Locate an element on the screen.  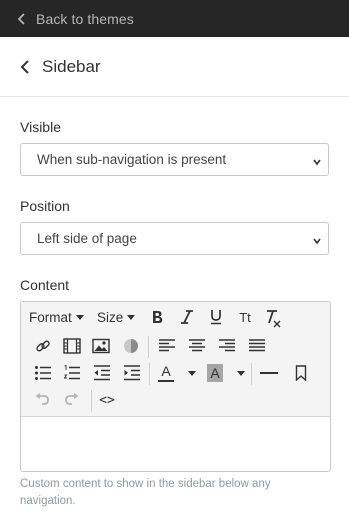
background-color-icon: A is located at coordinates (215, 373).